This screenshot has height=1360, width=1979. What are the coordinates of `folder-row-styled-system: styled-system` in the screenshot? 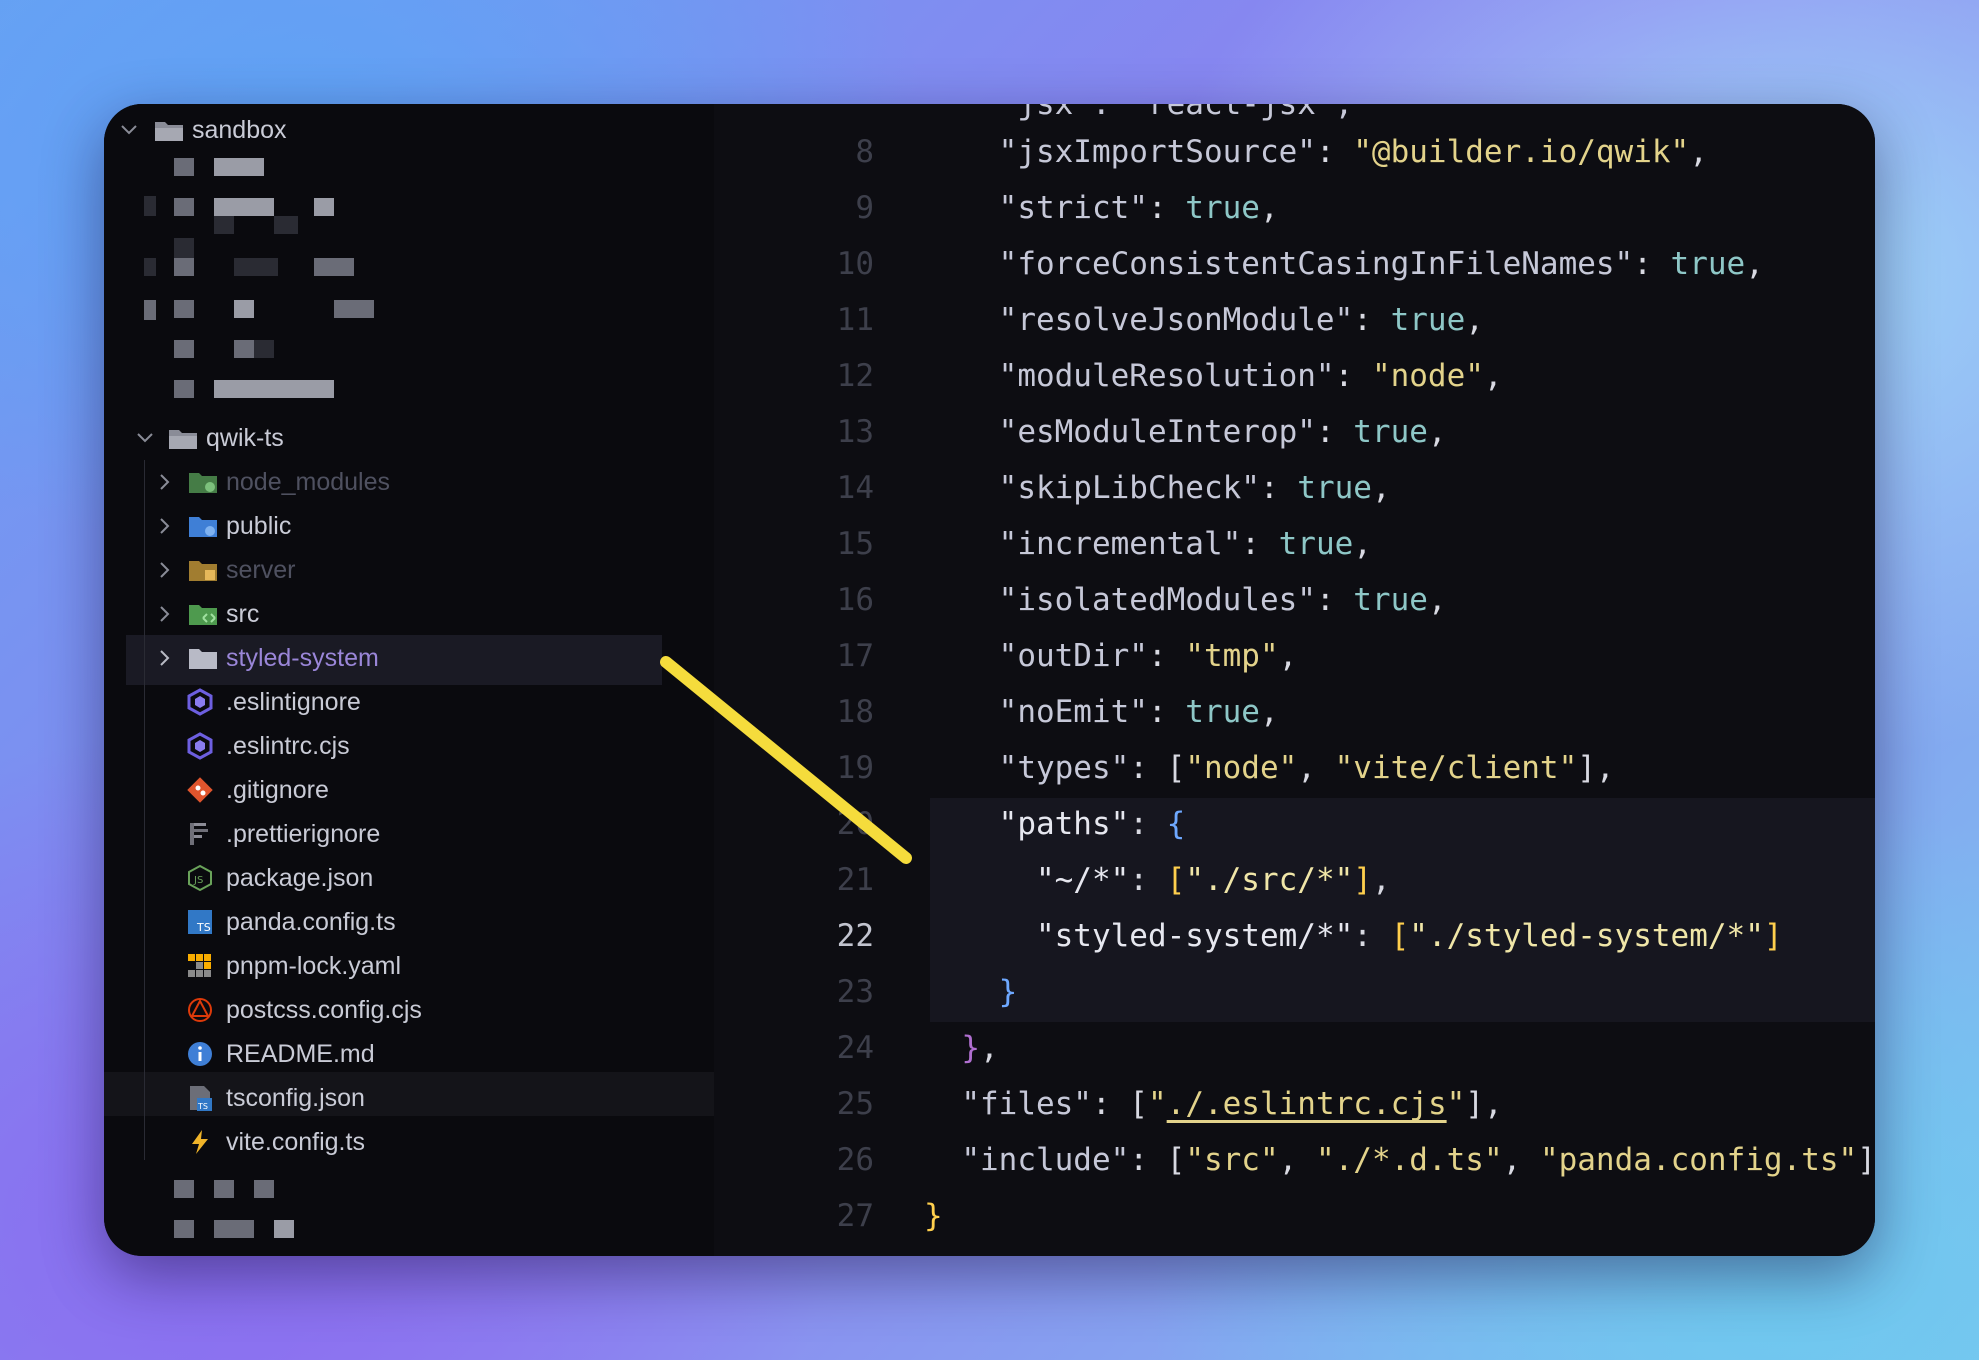 It's located at (266, 658).